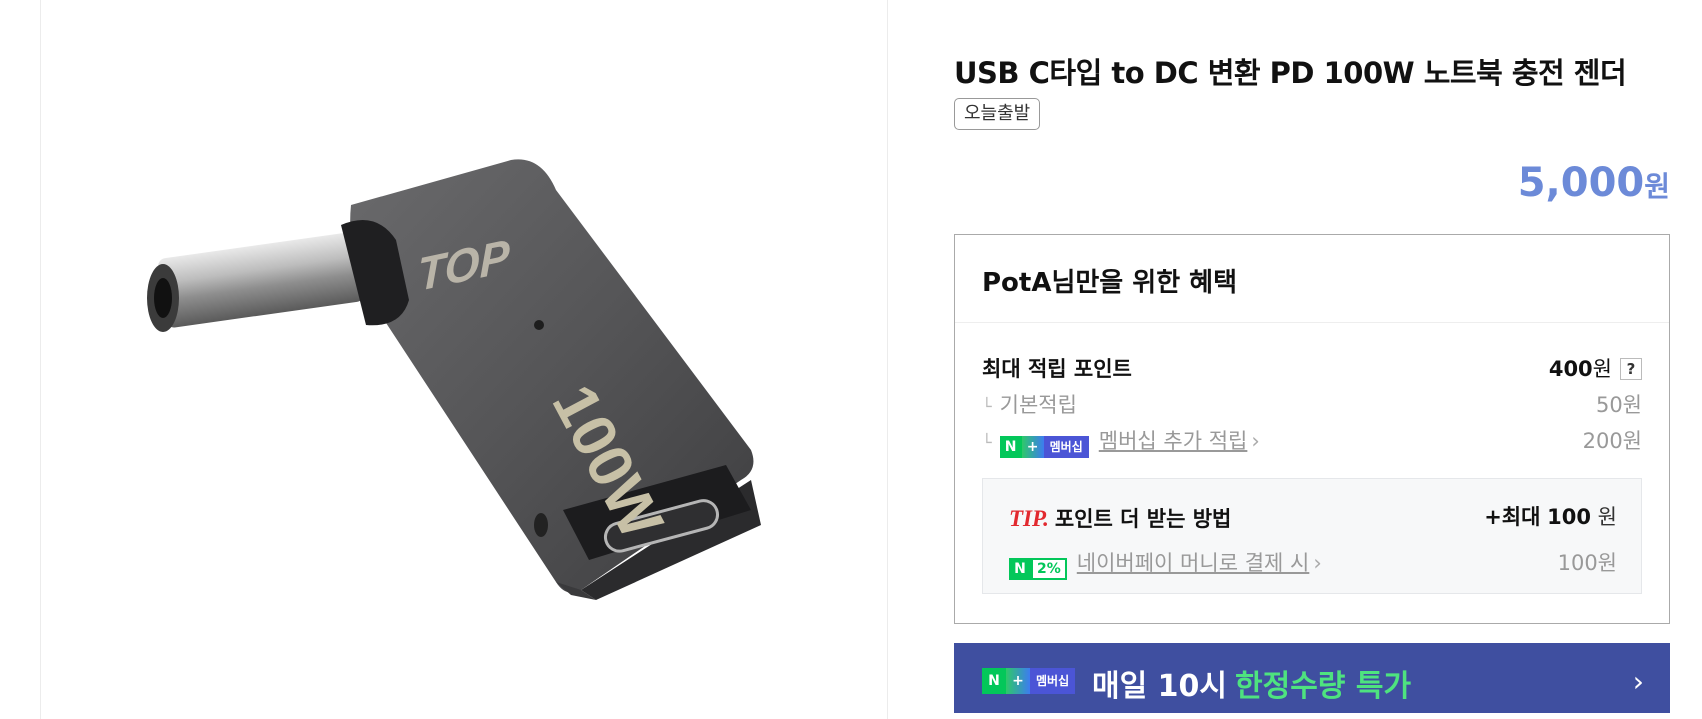 The width and height of the screenshot is (1702, 719). Describe the element at coordinates (1323, 686) in the screenshot. I see `promo-highlight: 한정수량 특가` at that location.